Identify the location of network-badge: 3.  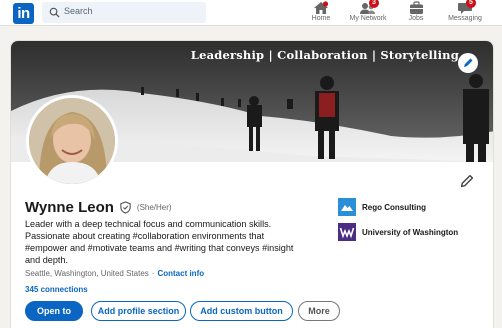
(374, 4).